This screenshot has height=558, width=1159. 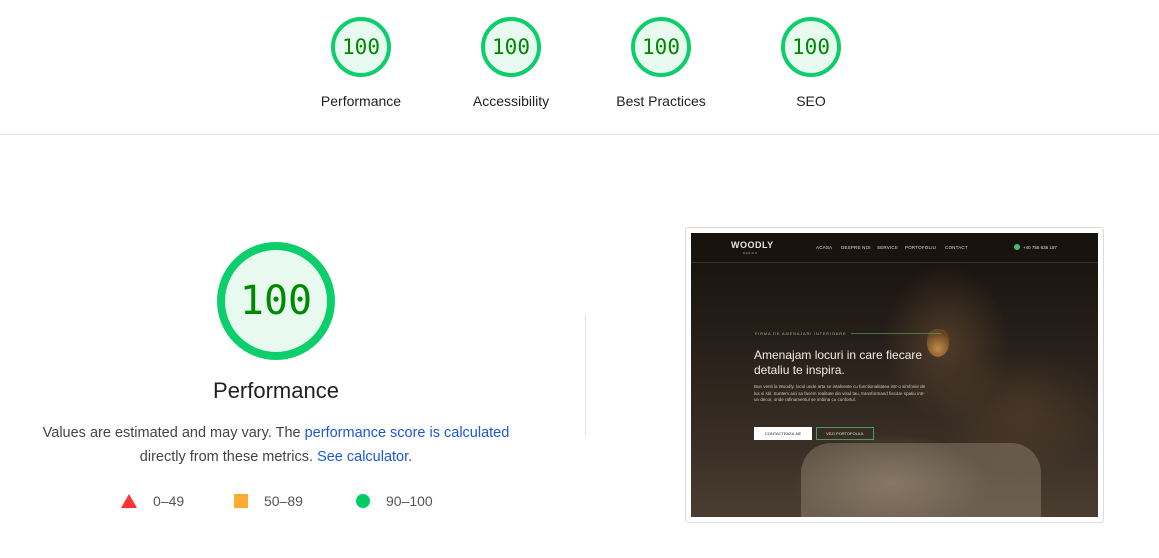 What do you see at coordinates (410, 457) in the screenshot?
I see `description-text: .` at bounding box center [410, 457].